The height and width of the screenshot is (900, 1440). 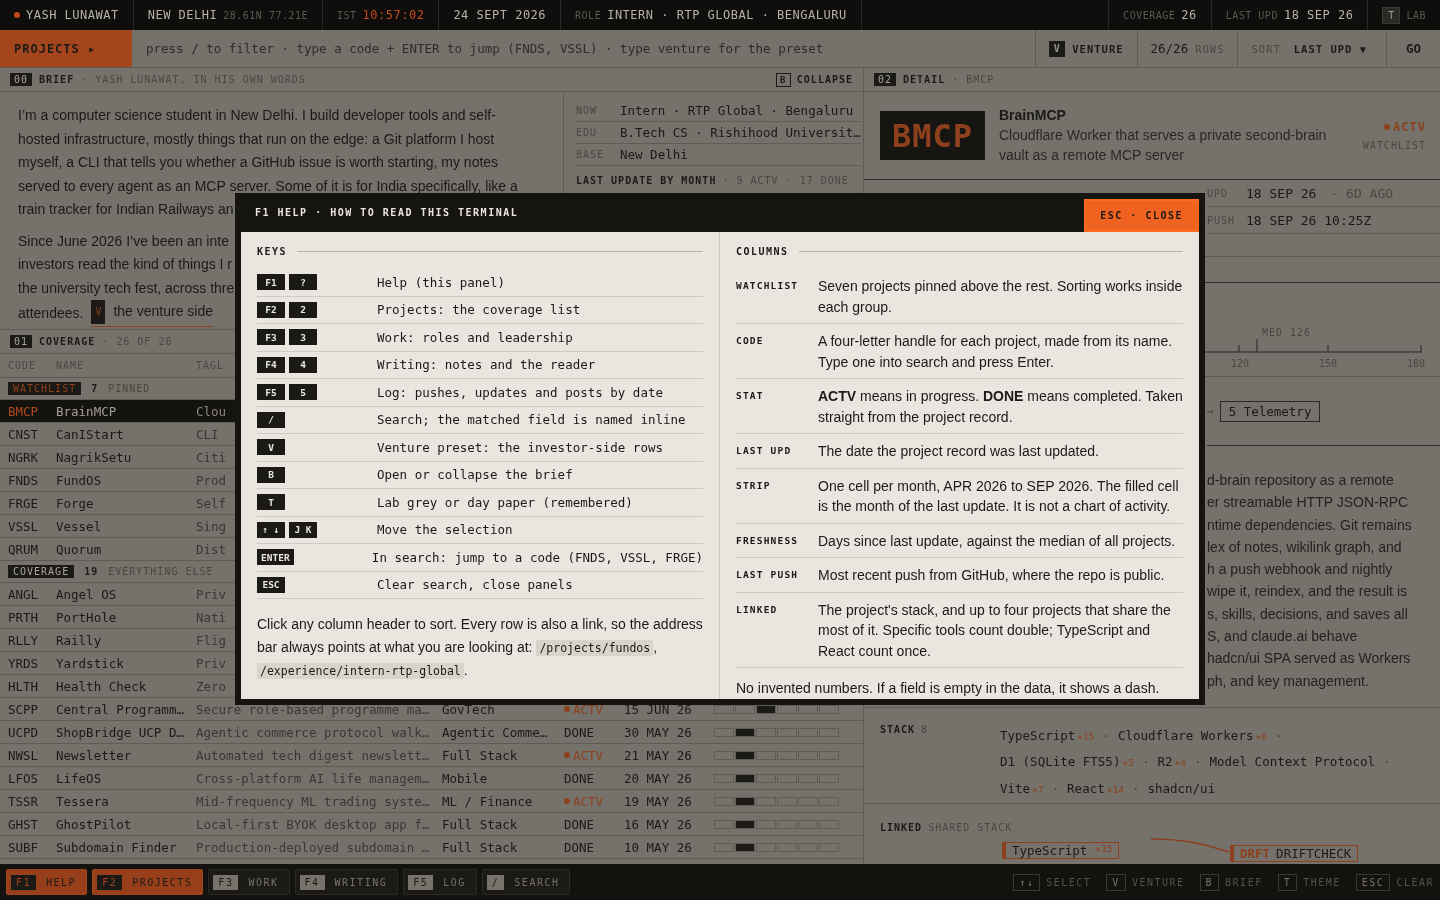 What do you see at coordinates (526, 882) in the screenshot?
I see `function-tab: / SEARCH` at bounding box center [526, 882].